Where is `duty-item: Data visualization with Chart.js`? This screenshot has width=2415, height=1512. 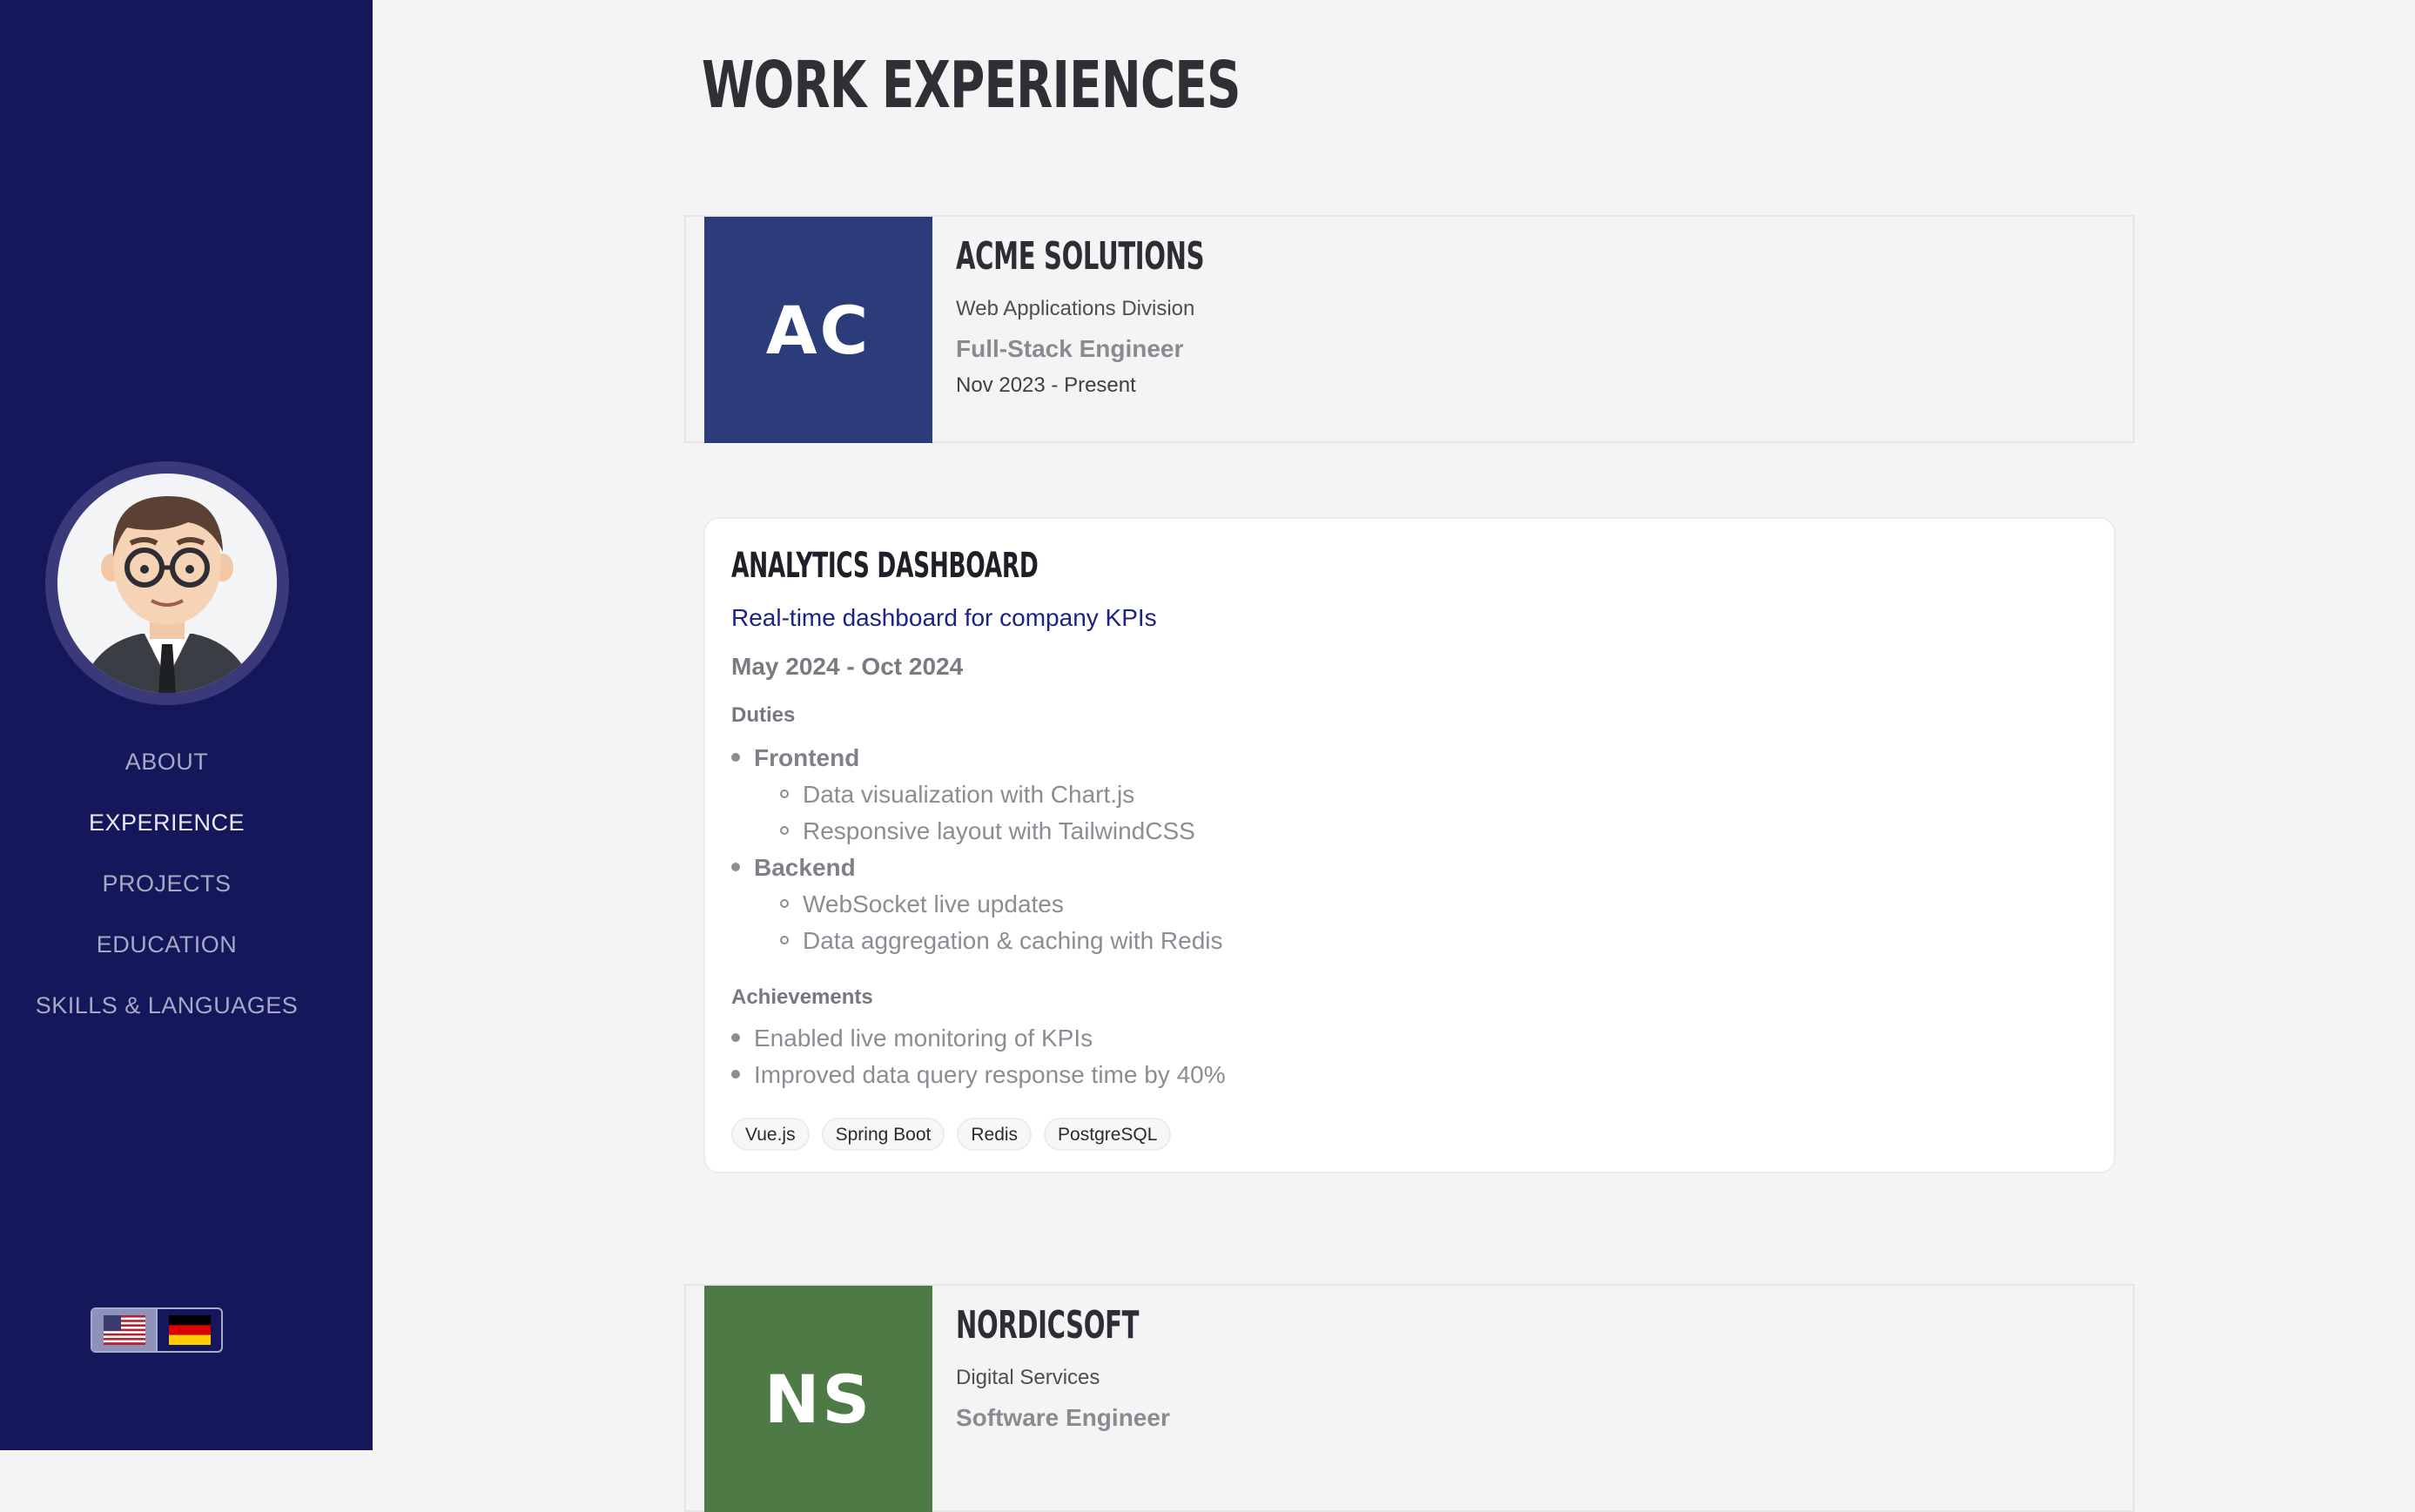 duty-item: Data visualization with Chart.js is located at coordinates (957, 794).